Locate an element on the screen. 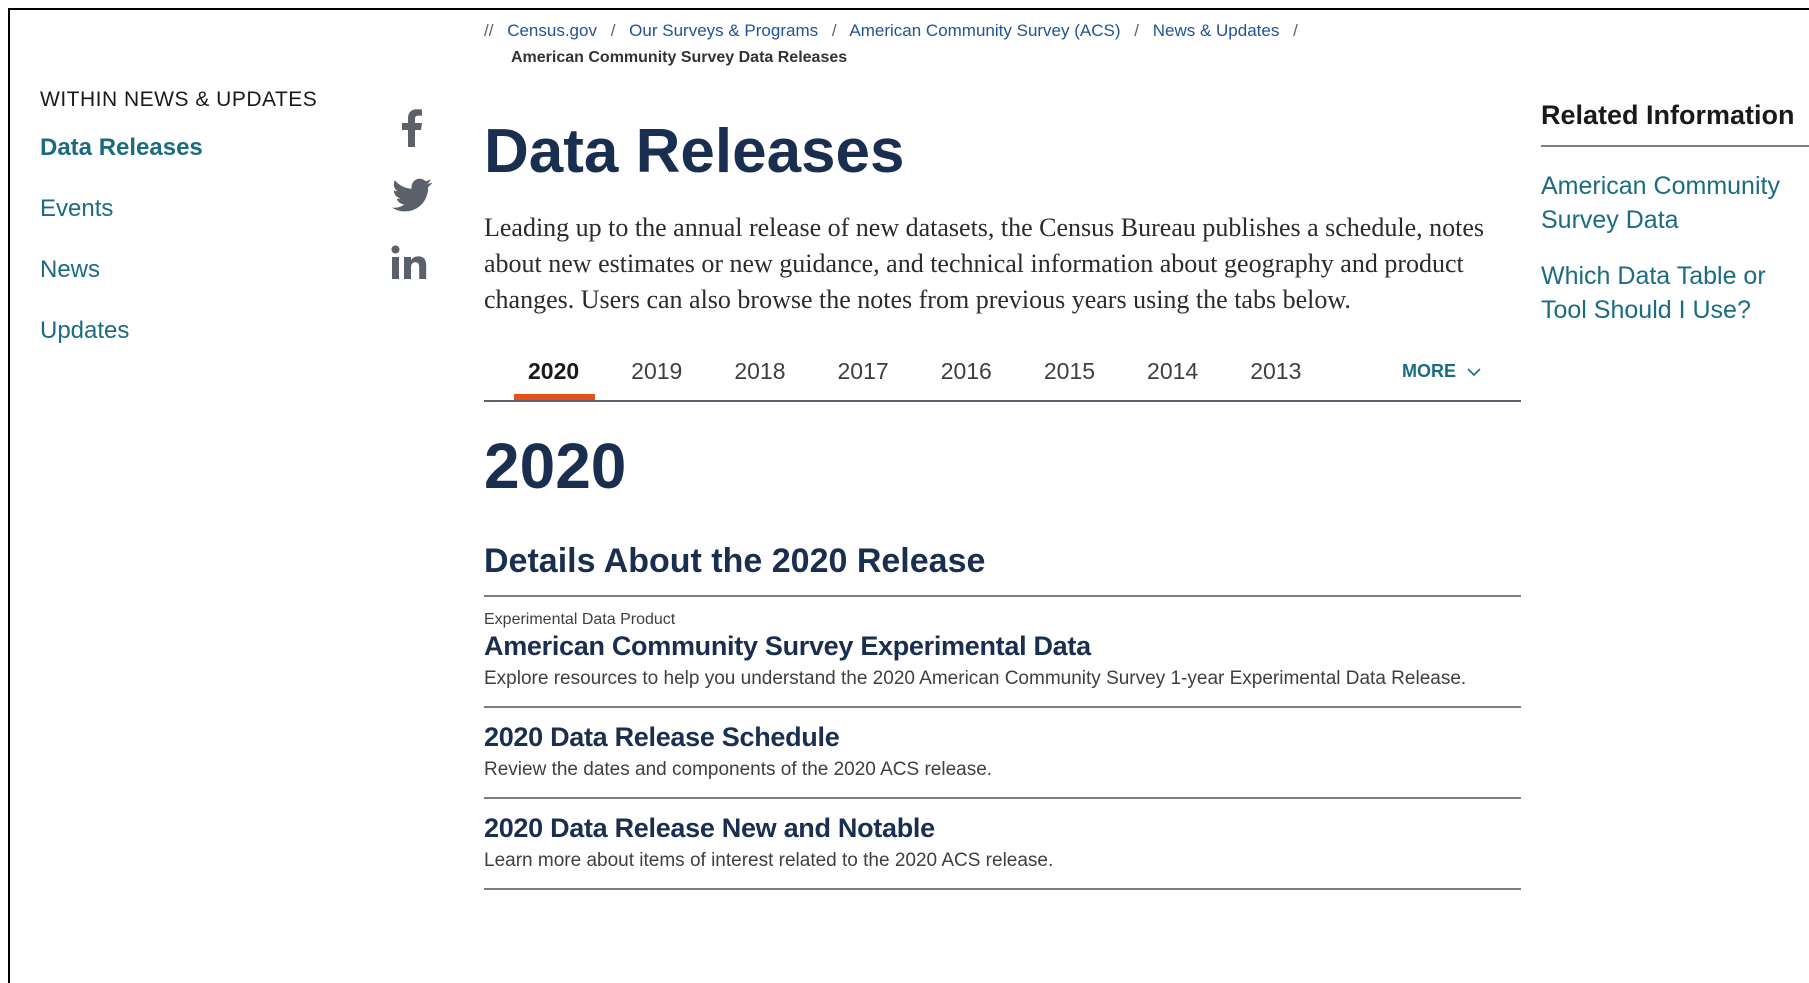  breadcrumb-link-census: Census.gov is located at coordinates (552, 30).